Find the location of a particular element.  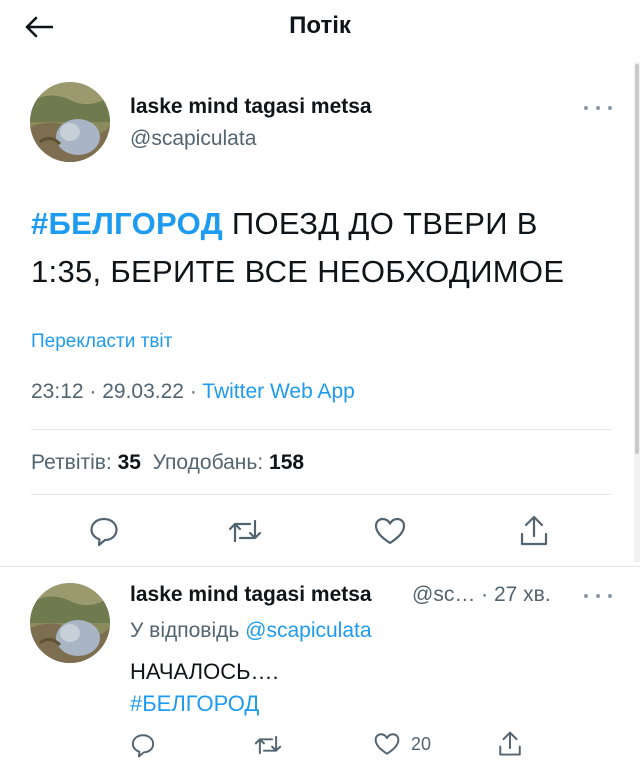

author-name: laske mind tagasi metsa is located at coordinates (251, 107).